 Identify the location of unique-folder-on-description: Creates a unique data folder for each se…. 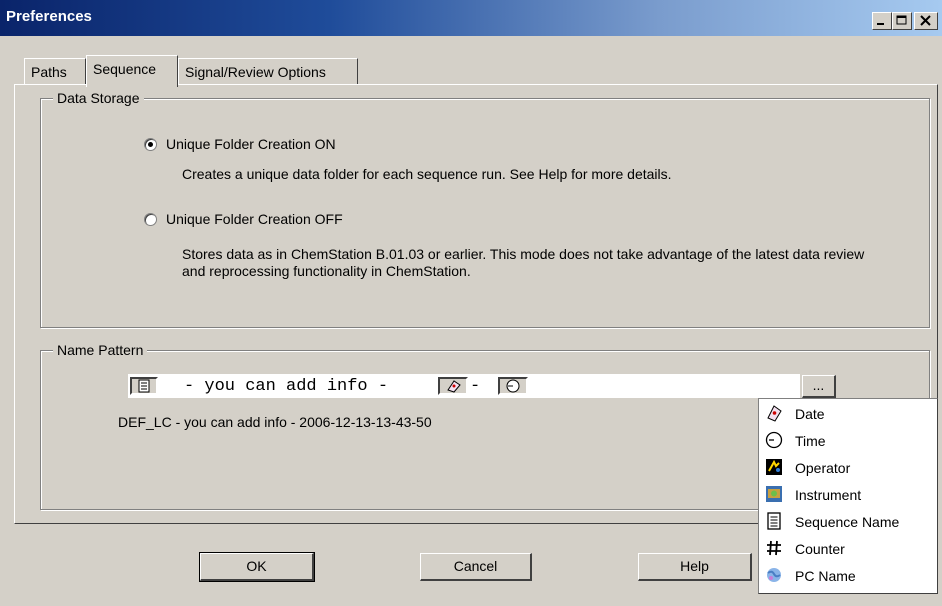
(427, 174).